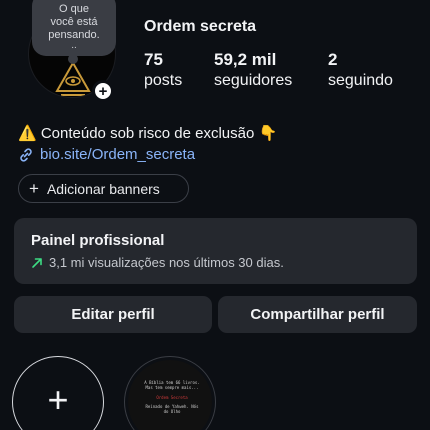 Image resolution: width=430 pixels, height=430 pixels. What do you see at coordinates (113, 314) in the screenshot?
I see `edit-profile-button: Editar perfil` at bounding box center [113, 314].